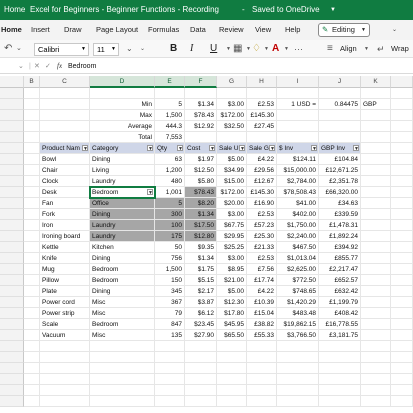 The width and height of the screenshot is (413, 413). Describe the element at coordinates (262, 126) in the screenshot. I see `summary-sale-gbp: £27.45` at that location.